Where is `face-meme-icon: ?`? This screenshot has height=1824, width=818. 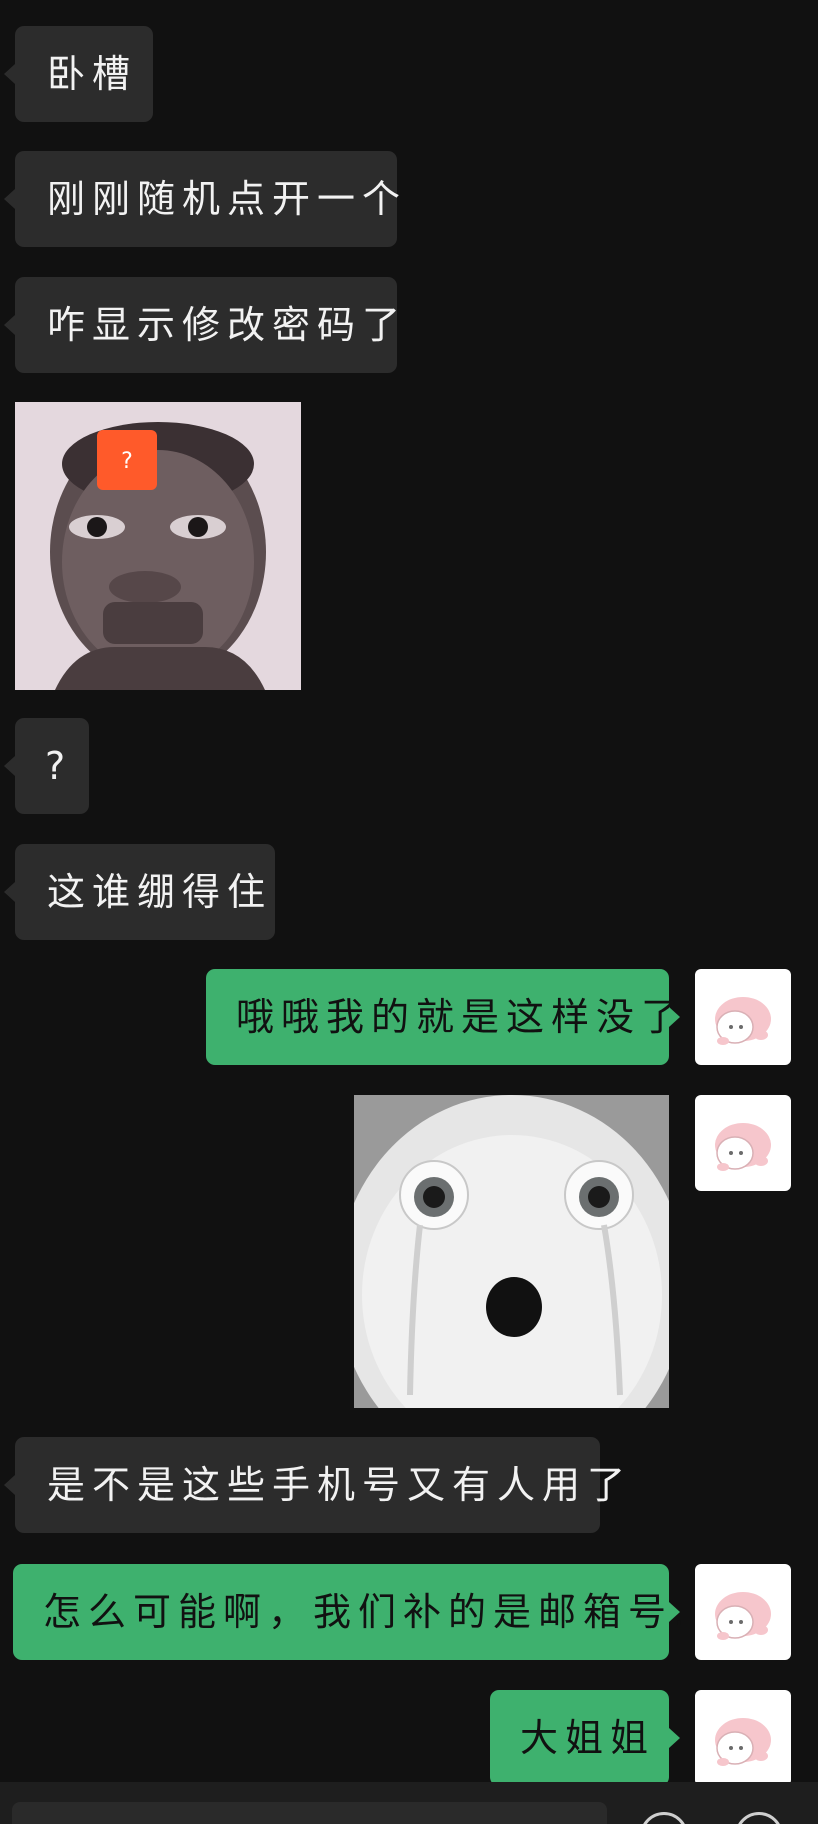 face-meme-icon: ? is located at coordinates (158, 546).